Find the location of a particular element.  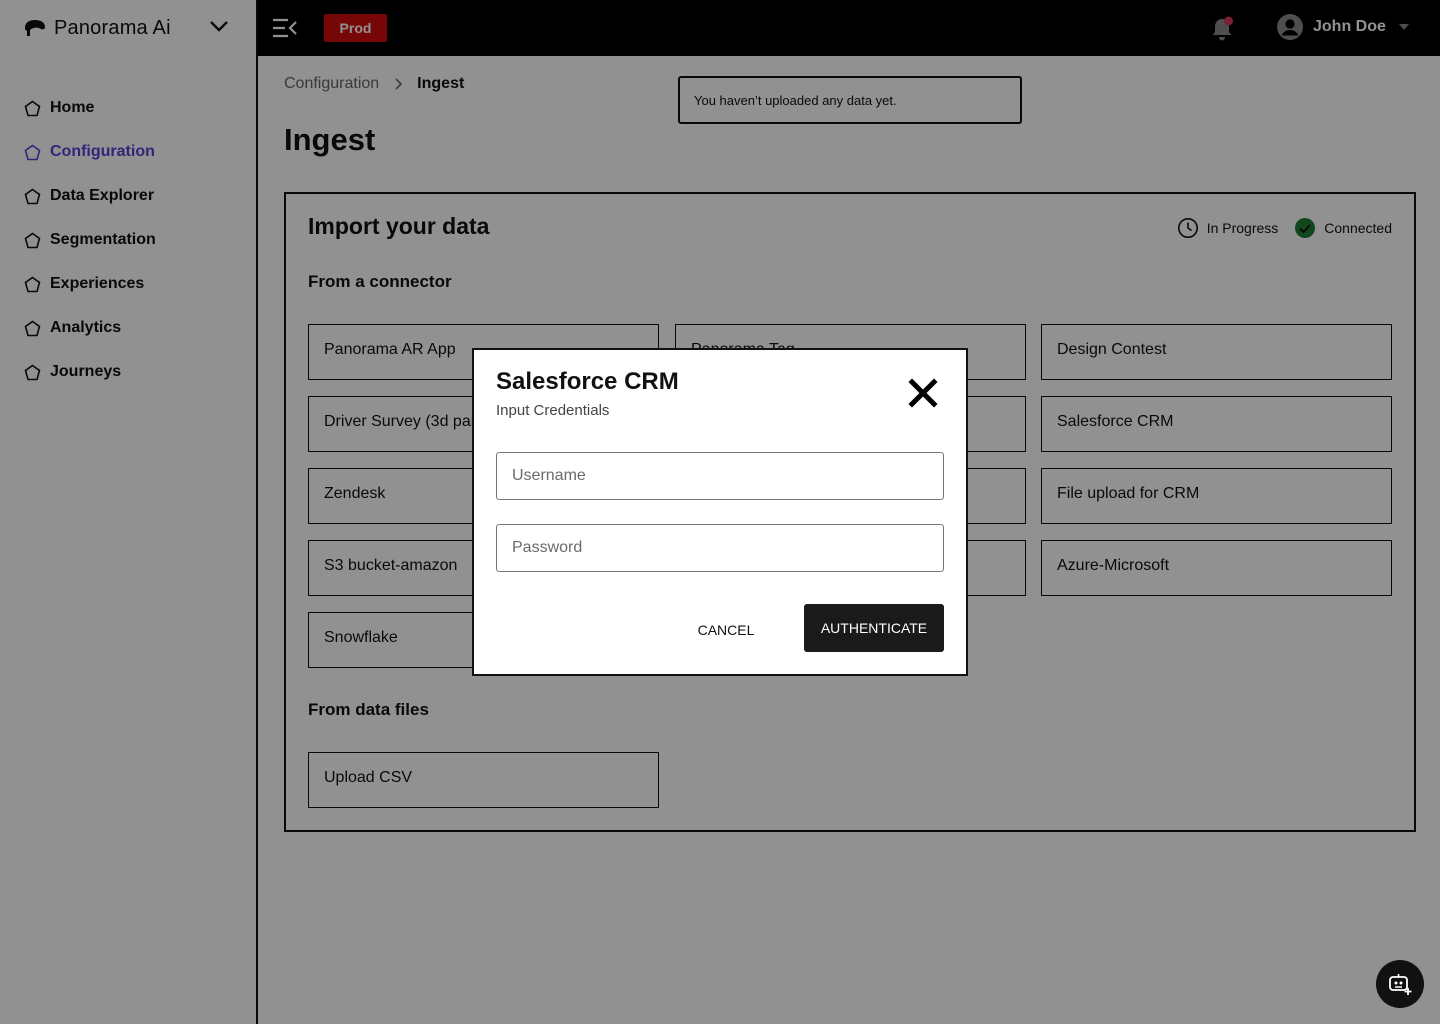

cancel-button: CANCEL is located at coordinates (726, 630).